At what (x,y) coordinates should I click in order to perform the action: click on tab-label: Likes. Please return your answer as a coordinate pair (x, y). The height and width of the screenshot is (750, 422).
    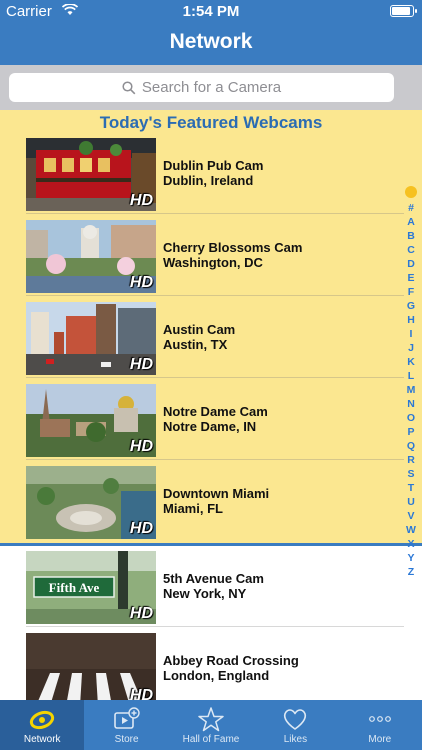
    Looking at the image, I should click on (295, 739).